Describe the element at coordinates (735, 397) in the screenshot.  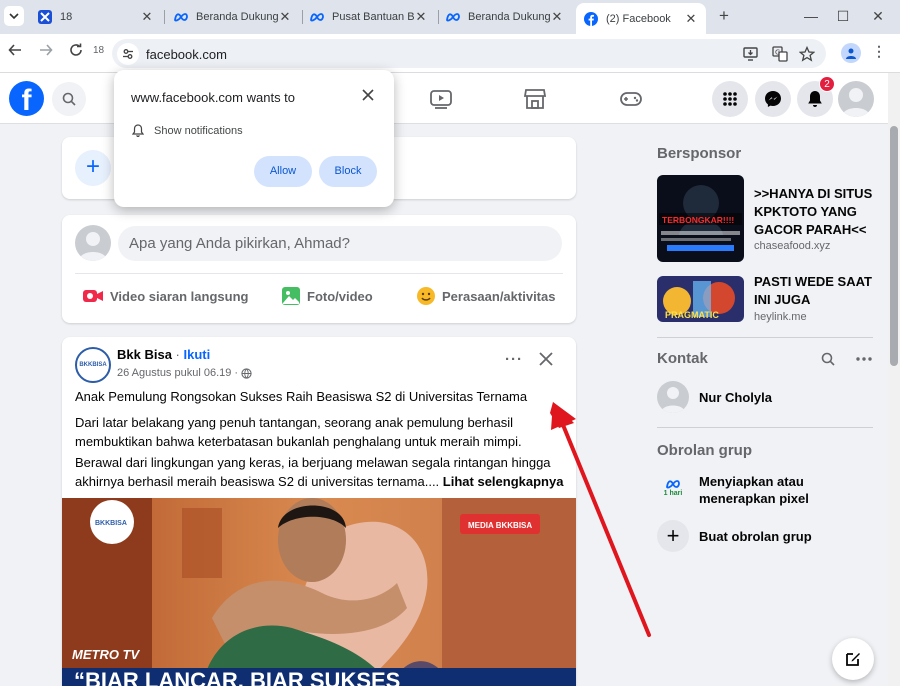
I see `contact-name: Nur Cholyla` at that location.